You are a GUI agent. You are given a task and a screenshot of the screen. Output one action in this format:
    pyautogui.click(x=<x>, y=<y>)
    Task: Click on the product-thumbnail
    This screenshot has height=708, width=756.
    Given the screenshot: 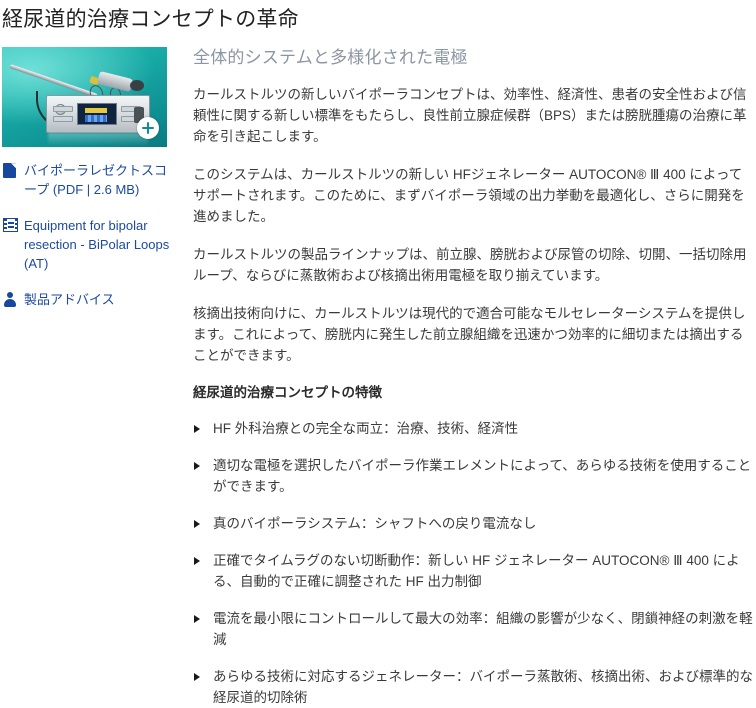 What is the action you would take?
    pyautogui.click(x=84, y=97)
    